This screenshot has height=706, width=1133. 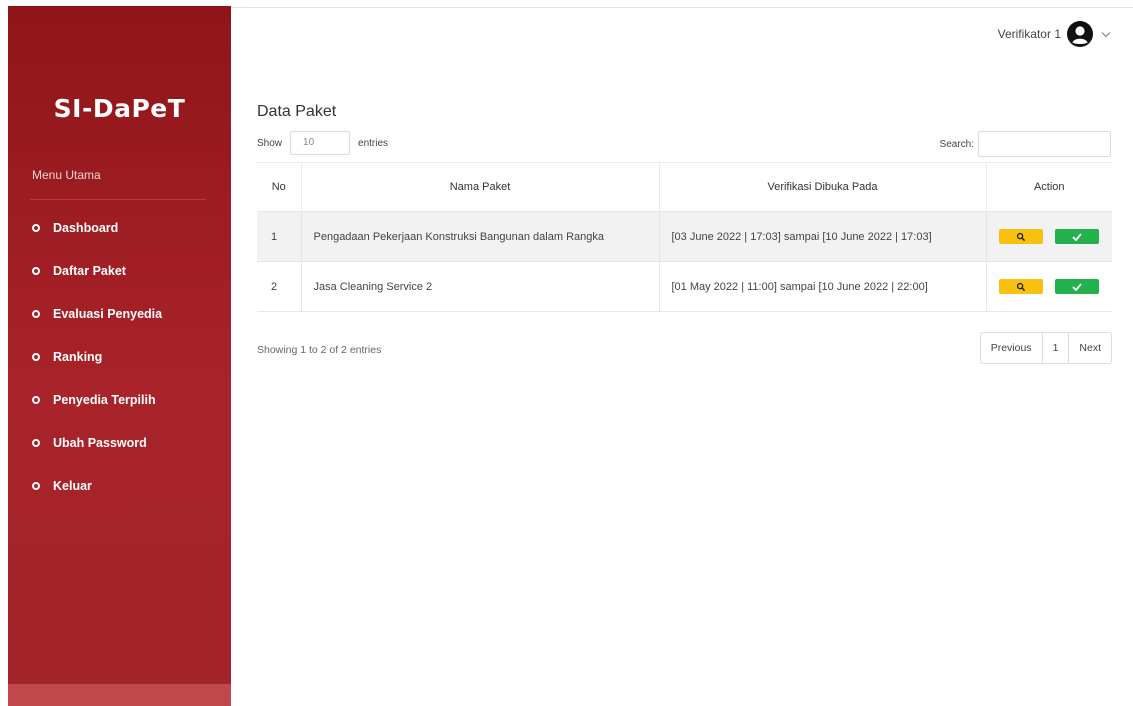 I want to click on sidebar-item-label: Ranking, so click(x=78, y=356).